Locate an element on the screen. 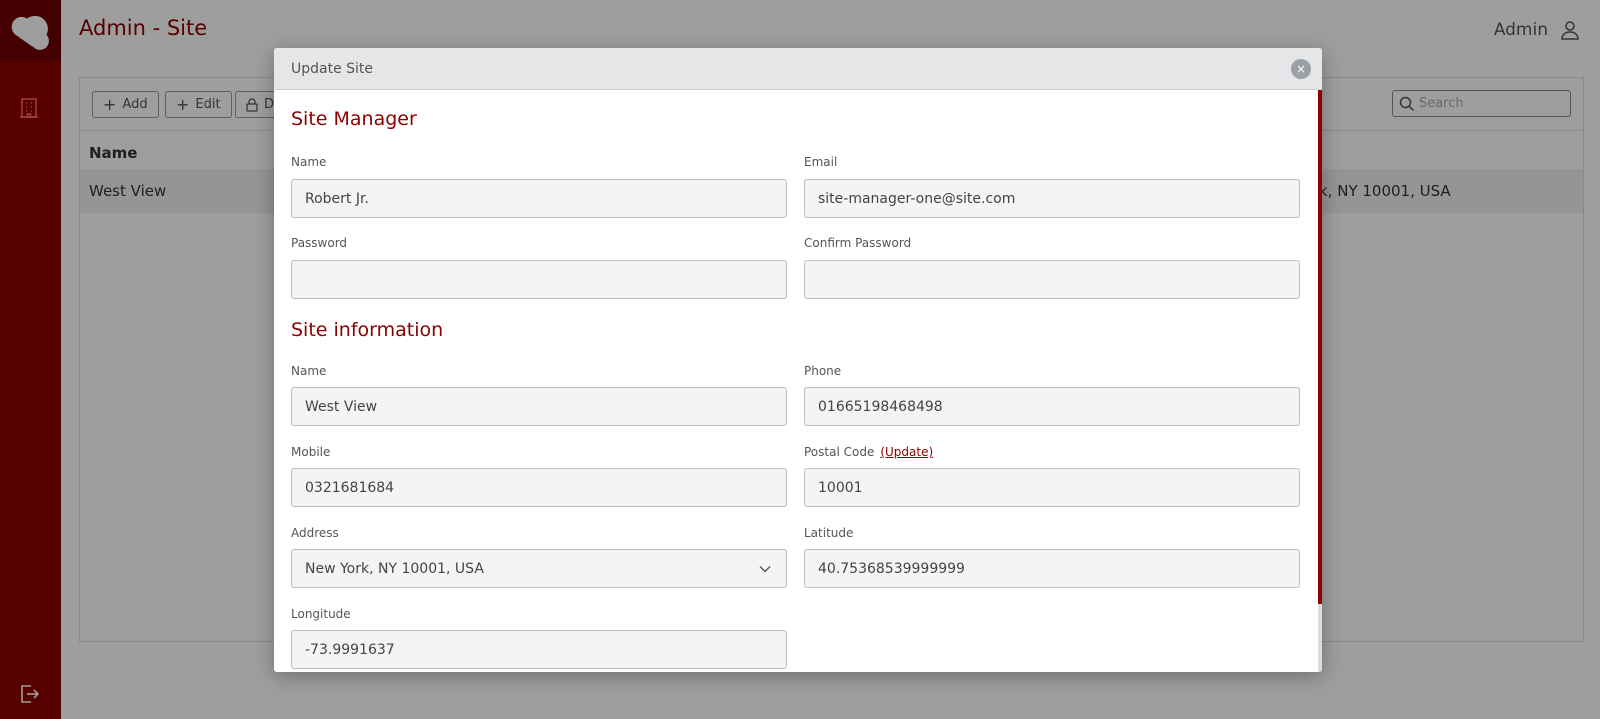 This screenshot has height=719, width=1600. manager-email-label: Email is located at coordinates (821, 162).